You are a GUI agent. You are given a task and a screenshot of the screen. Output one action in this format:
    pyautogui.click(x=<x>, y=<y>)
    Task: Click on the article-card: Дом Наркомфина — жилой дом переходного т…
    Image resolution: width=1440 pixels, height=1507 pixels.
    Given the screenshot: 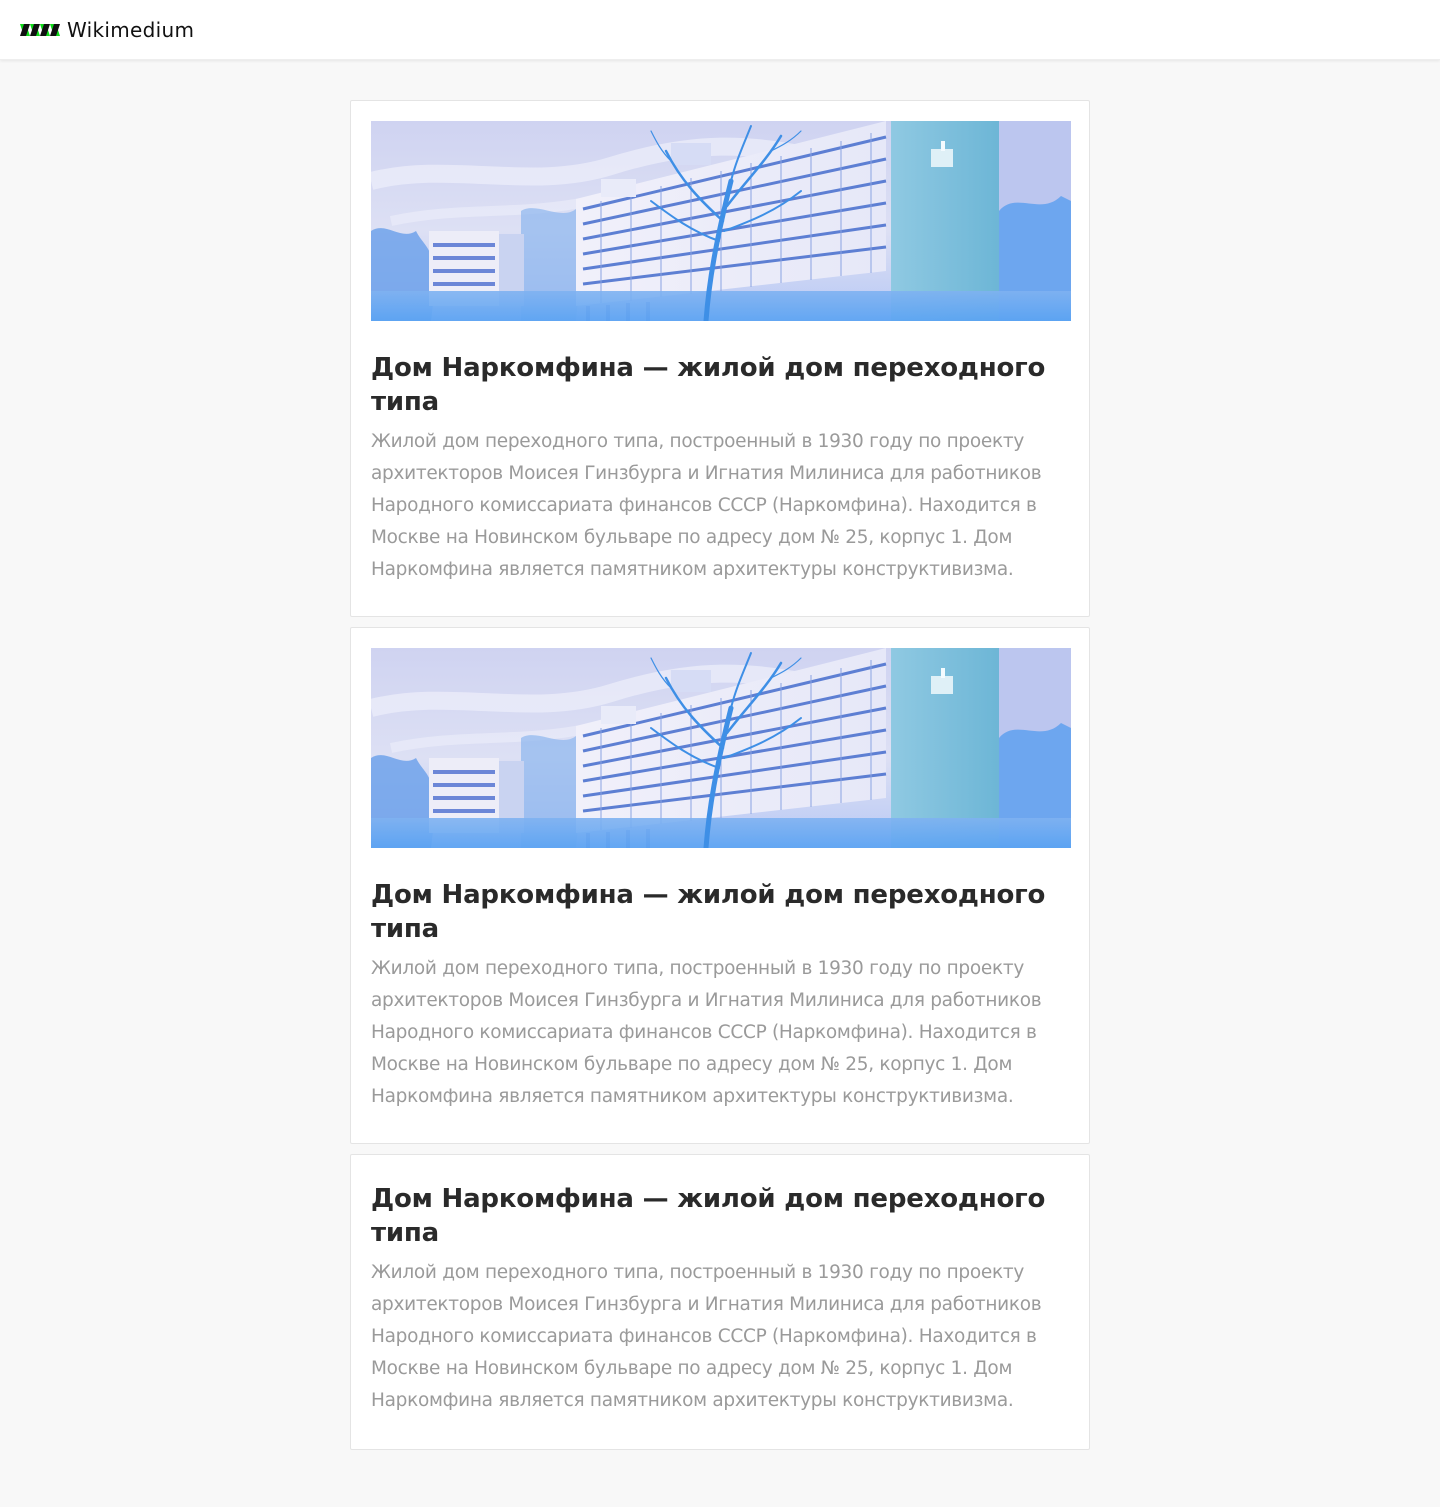 What is the action you would take?
    pyautogui.click(x=720, y=1302)
    